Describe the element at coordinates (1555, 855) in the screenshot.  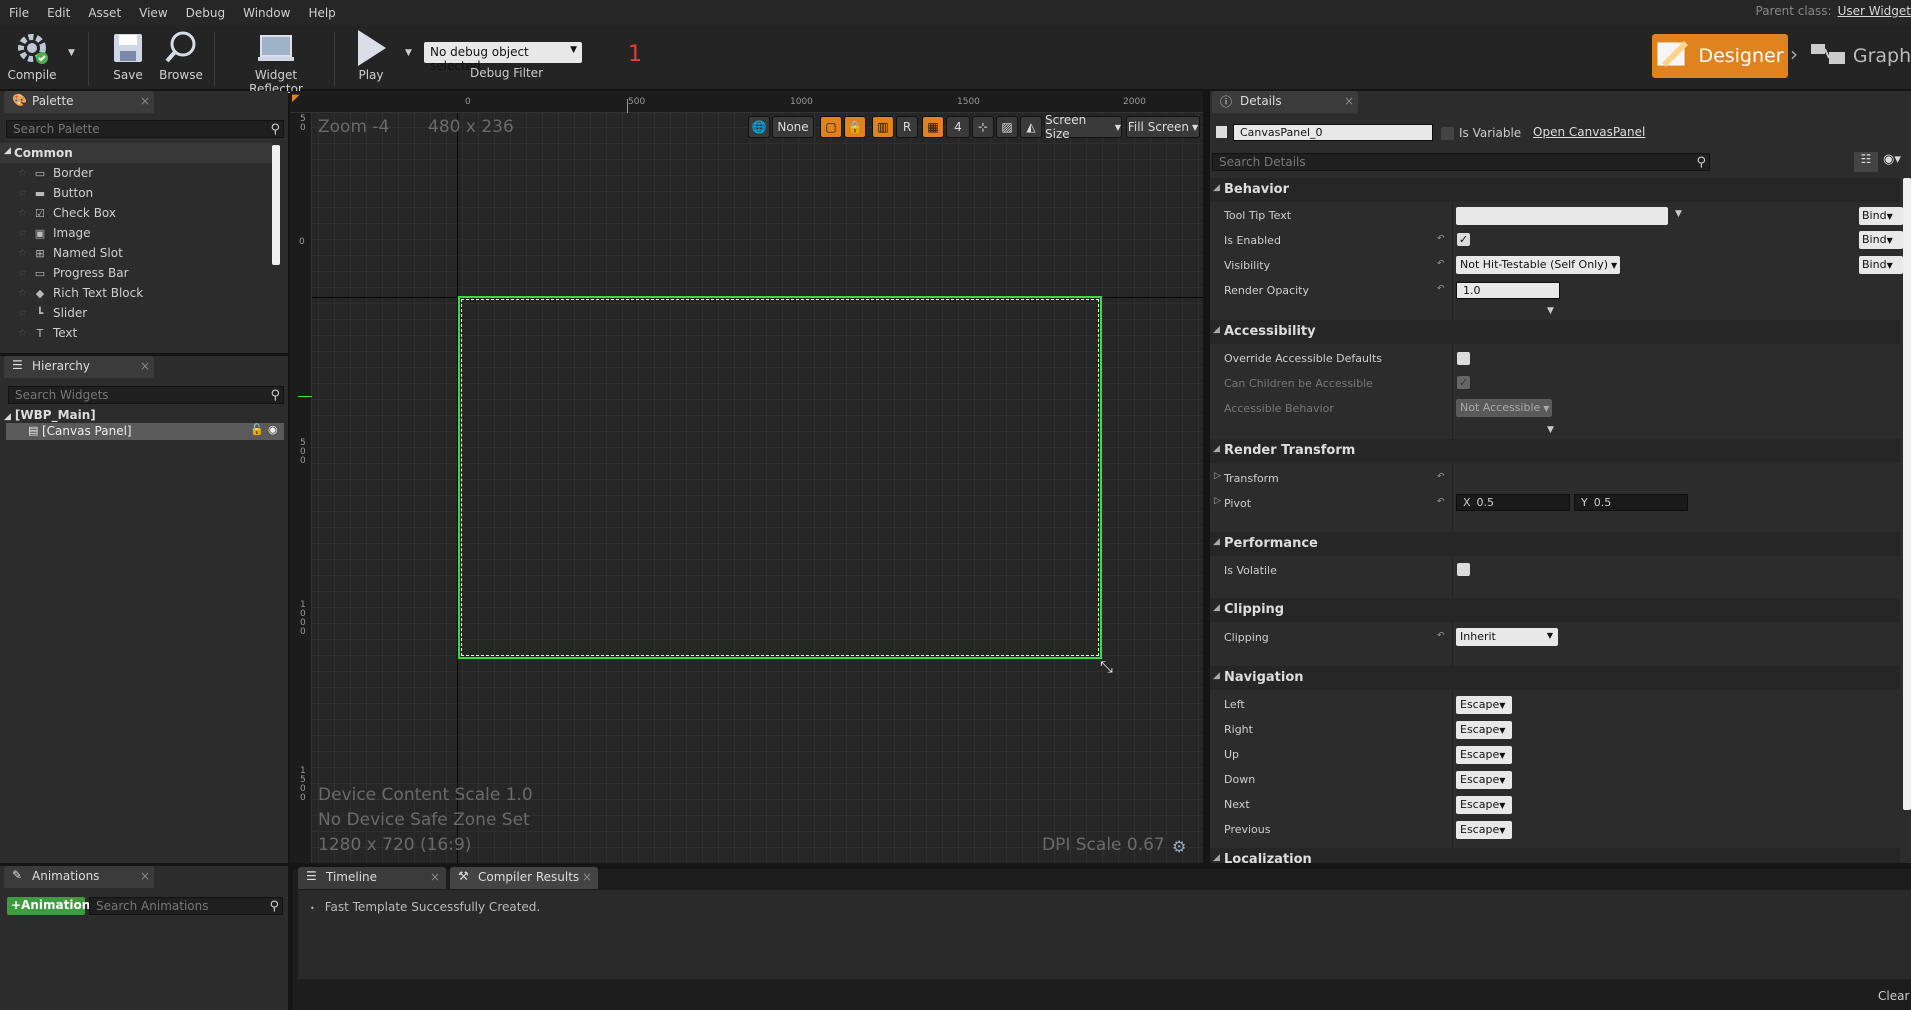
I see `section-localization: ◢ Localization` at that location.